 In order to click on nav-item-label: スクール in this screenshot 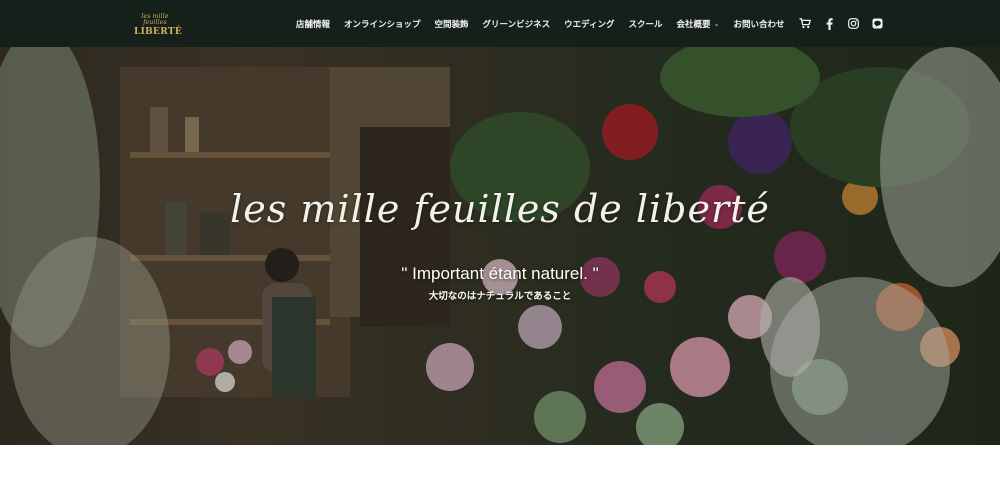, I will do `click(645, 24)`.